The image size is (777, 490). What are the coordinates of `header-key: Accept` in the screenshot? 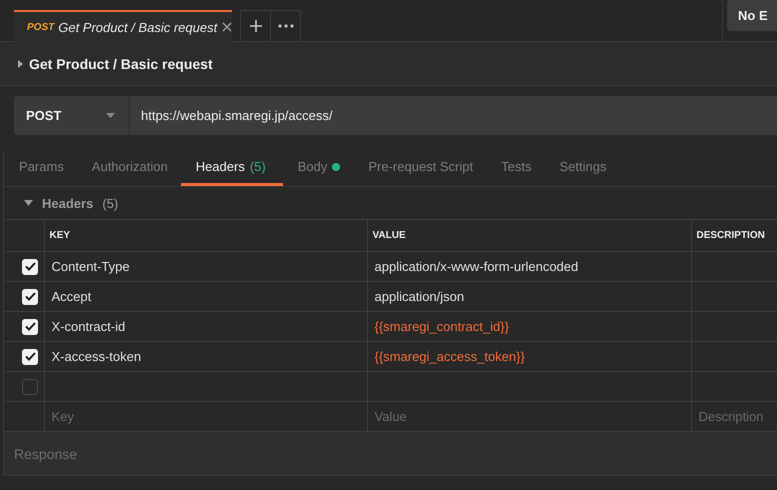 It's located at (205, 297).